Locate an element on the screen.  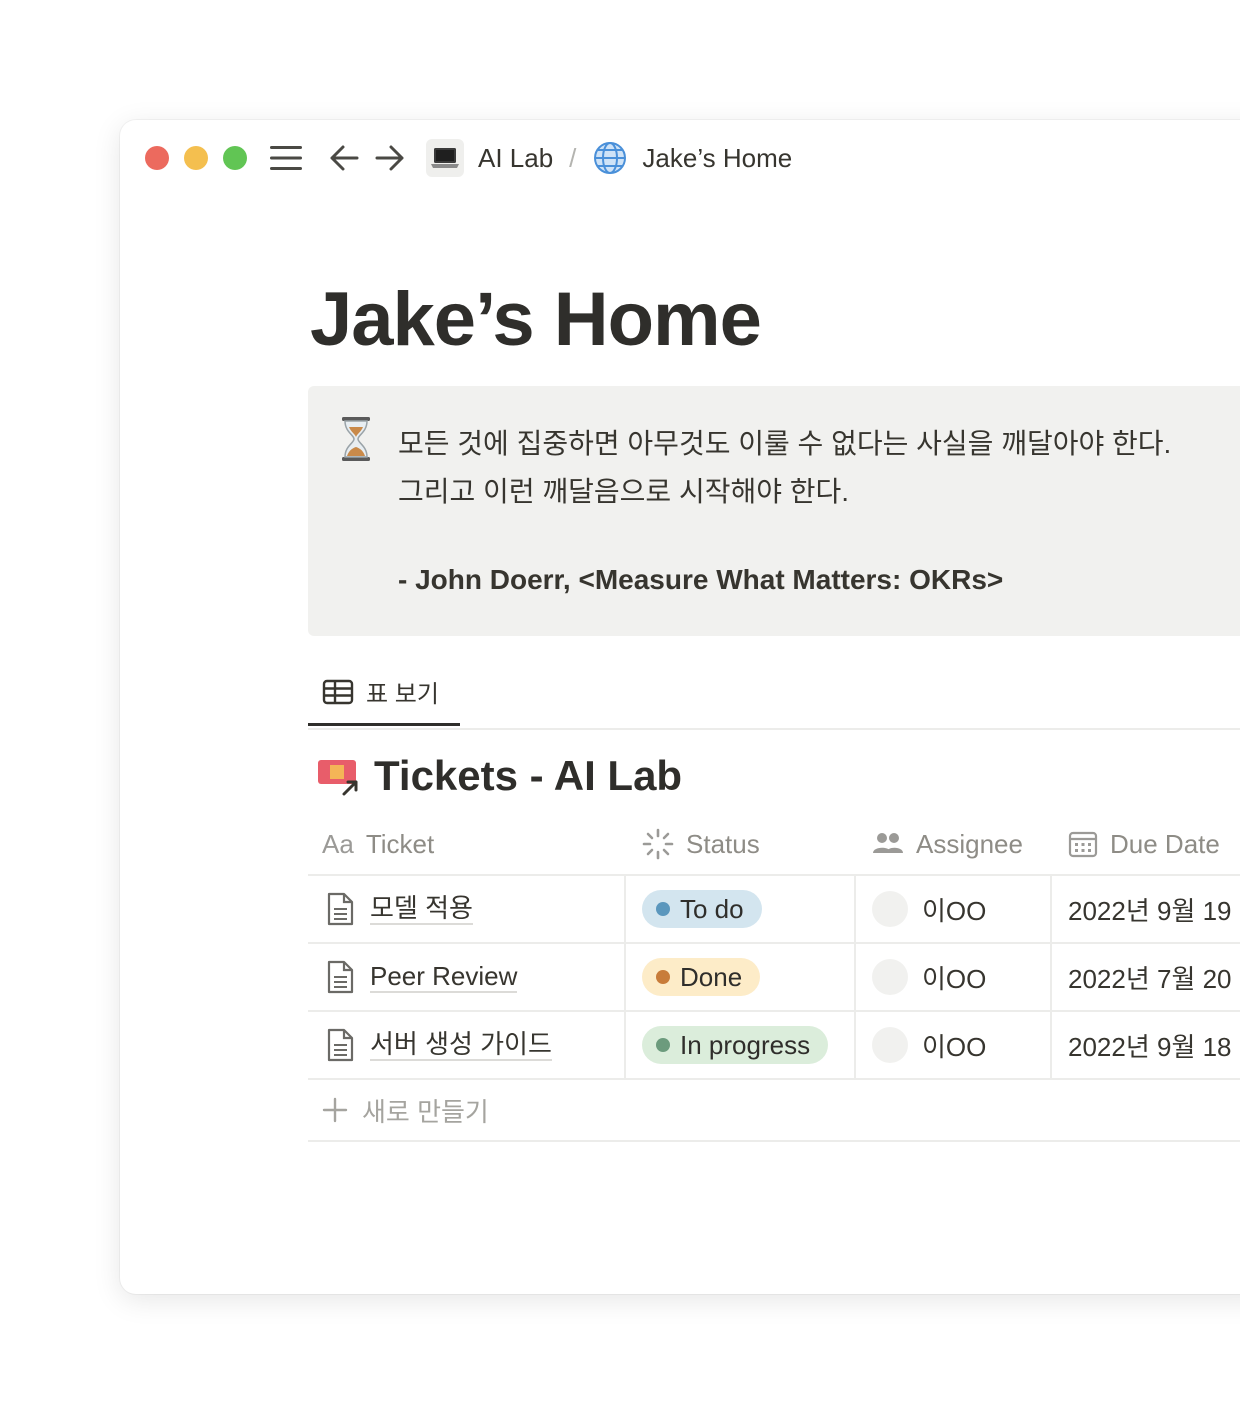
due-date-cell: 2022년 9월 19 is located at coordinates (1150, 909).